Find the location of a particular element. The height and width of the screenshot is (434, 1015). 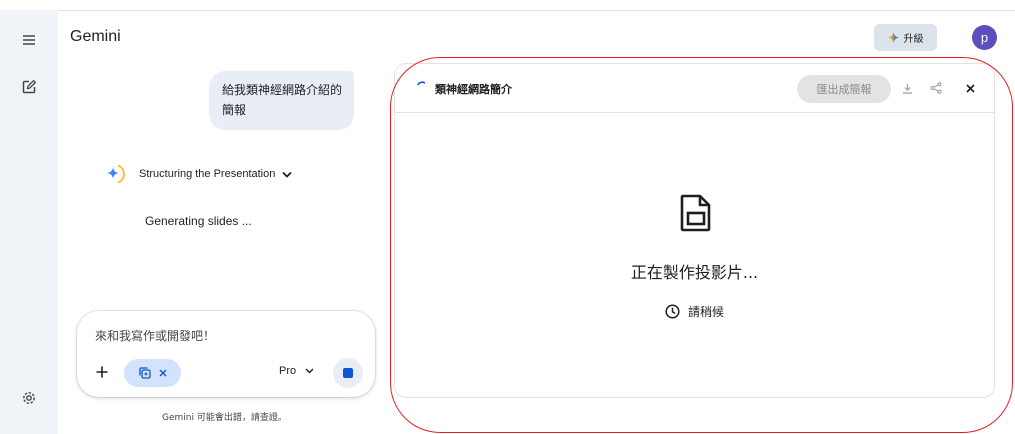

wait-row: 請稍候 is located at coordinates (694, 311).